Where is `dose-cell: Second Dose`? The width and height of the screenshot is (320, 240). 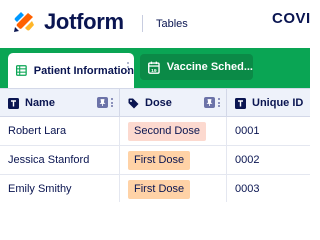
dose-cell: Second Dose is located at coordinates (173, 131).